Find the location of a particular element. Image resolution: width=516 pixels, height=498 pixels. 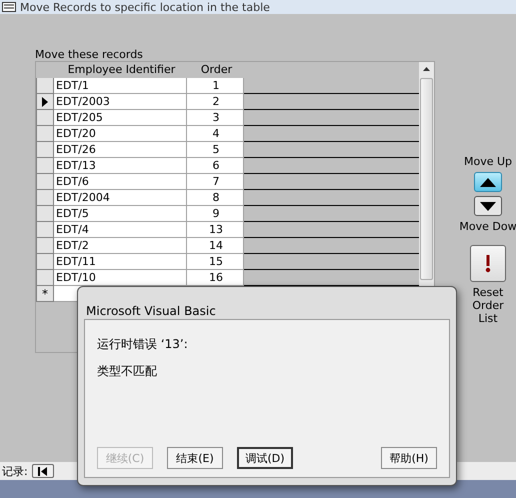

table-cell: 4 is located at coordinates (215, 134).